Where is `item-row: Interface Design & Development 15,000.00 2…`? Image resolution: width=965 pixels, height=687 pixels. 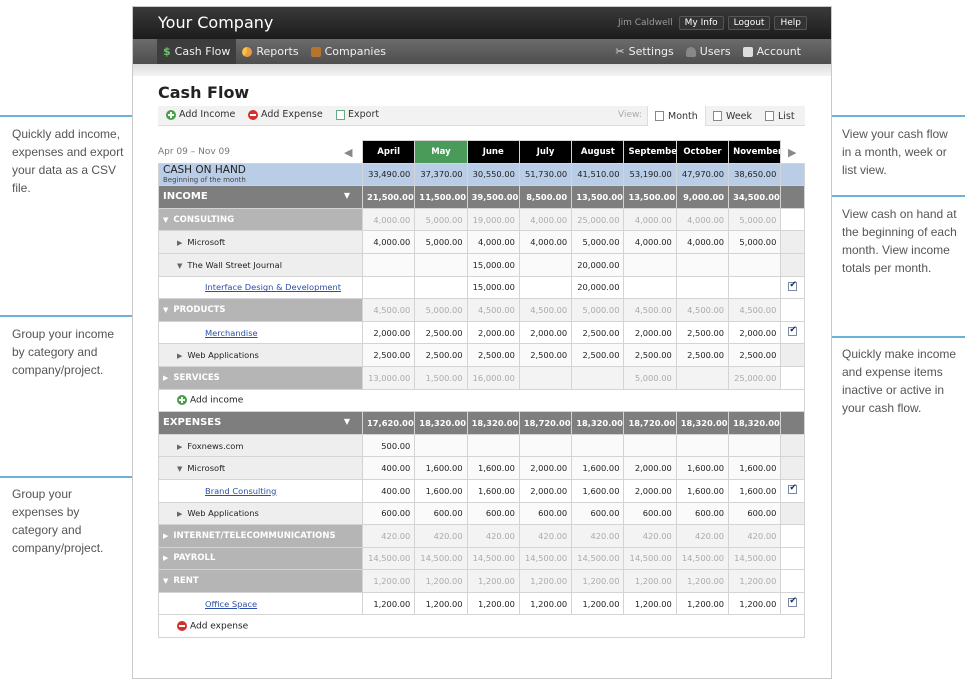
item-row: Interface Design & Development 15,000.00 2… is located at coordinates (482, 287).